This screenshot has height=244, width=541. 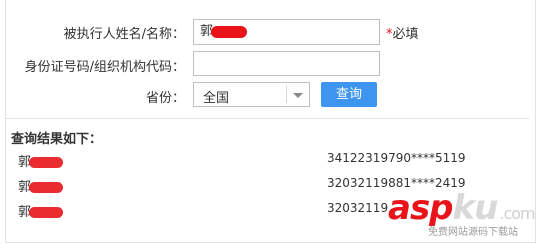 I want to click on id-input, so click(x=286, y=63).